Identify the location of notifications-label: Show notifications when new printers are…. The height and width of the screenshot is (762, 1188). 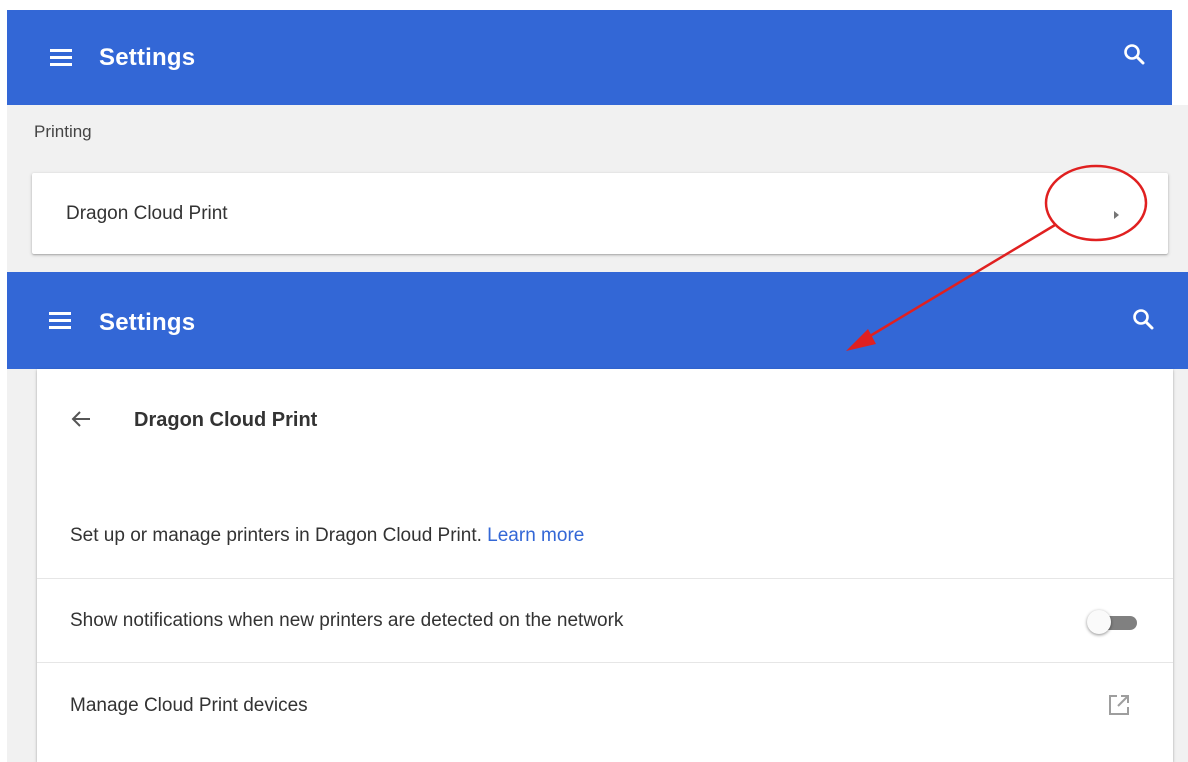
(347, 620).